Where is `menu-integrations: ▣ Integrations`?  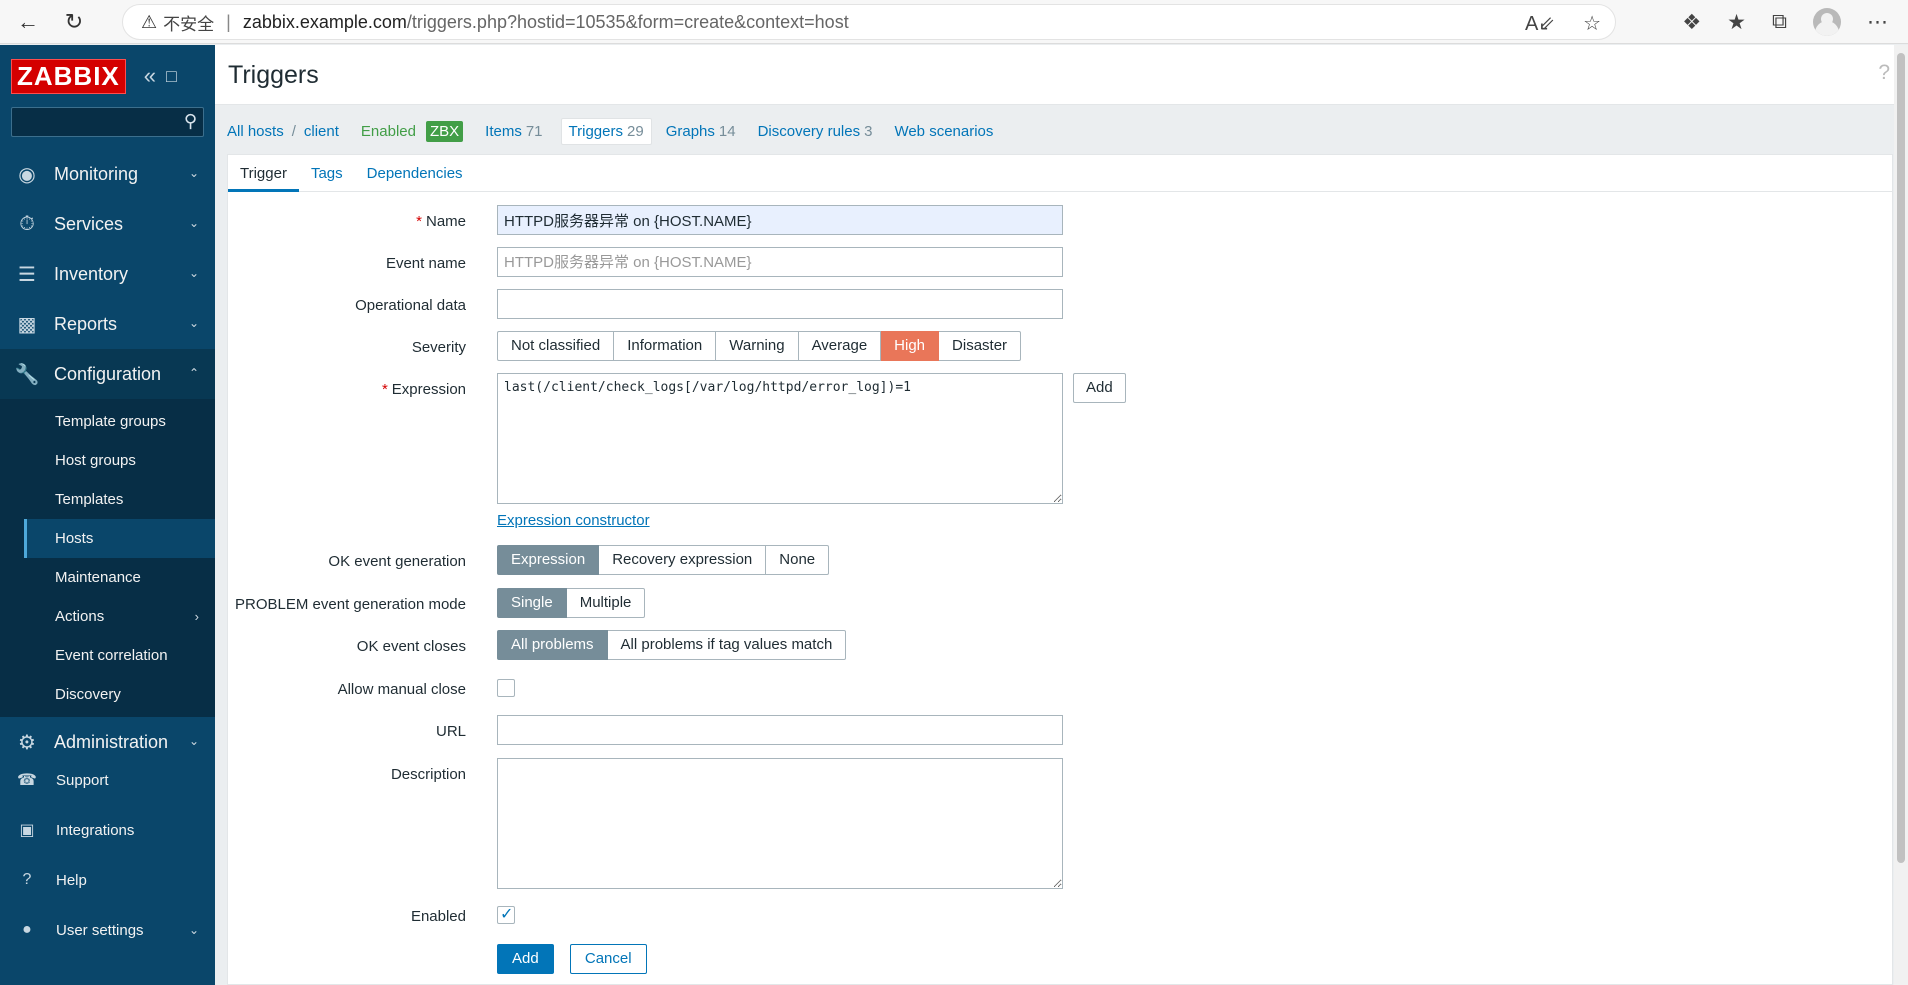
menu-integrations: ▣ Integrations is located at coordinates (107, 830).